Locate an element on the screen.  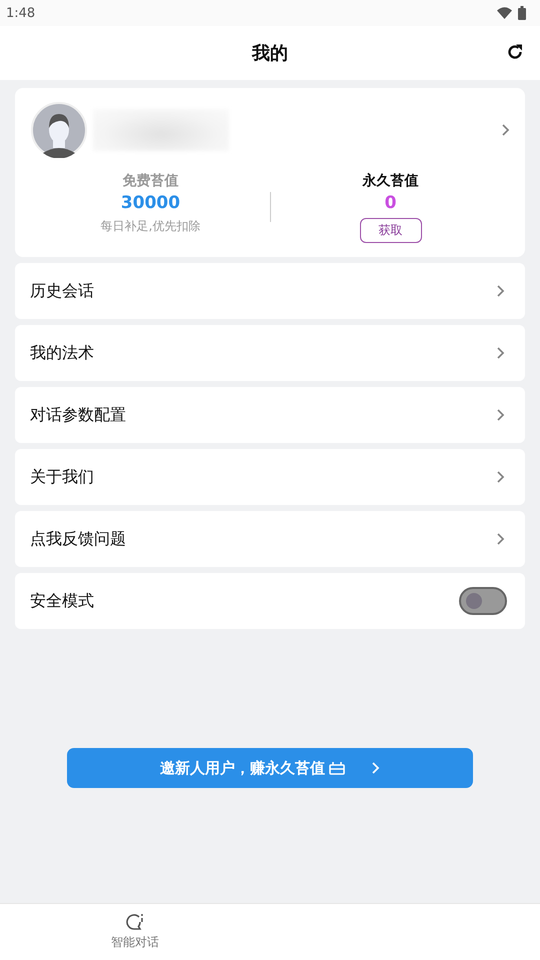
get-button: 获取 is located at coordinates (391, 230).